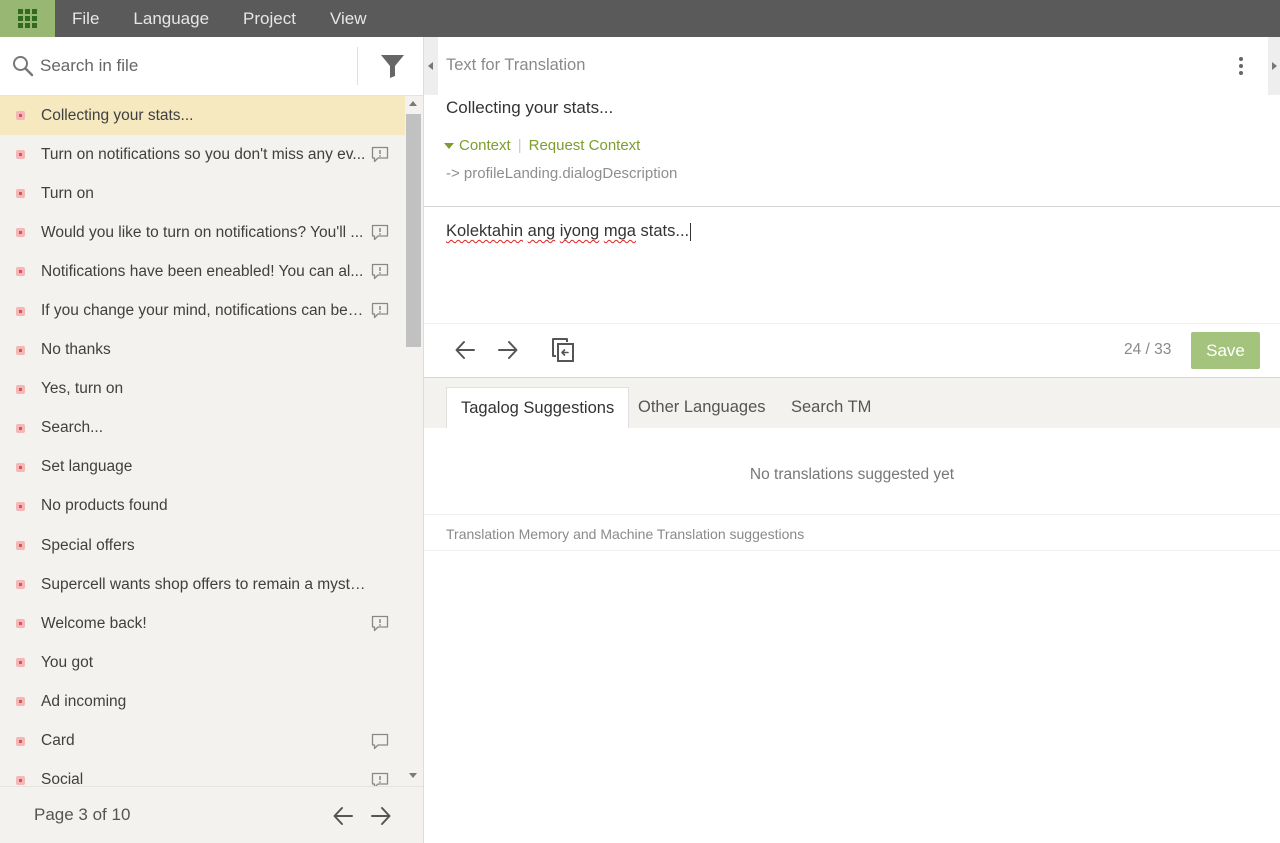 The height and width of the screenshot is (843, 1280). I want to click on string-row: Social, so click(203, 773).